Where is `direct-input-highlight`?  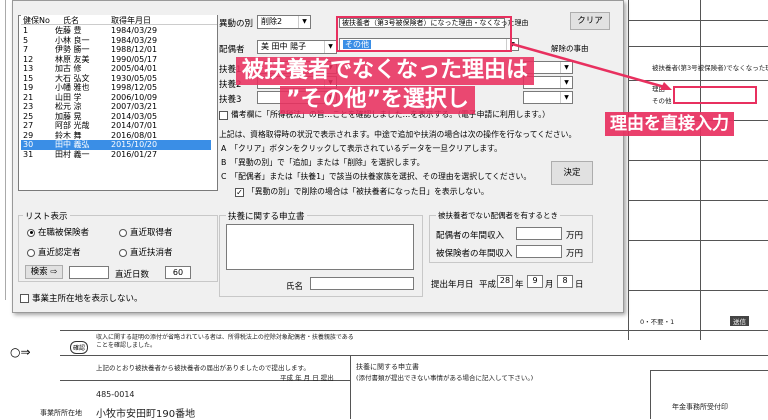
direct-input-highlight is located at coordinates (715, 95).